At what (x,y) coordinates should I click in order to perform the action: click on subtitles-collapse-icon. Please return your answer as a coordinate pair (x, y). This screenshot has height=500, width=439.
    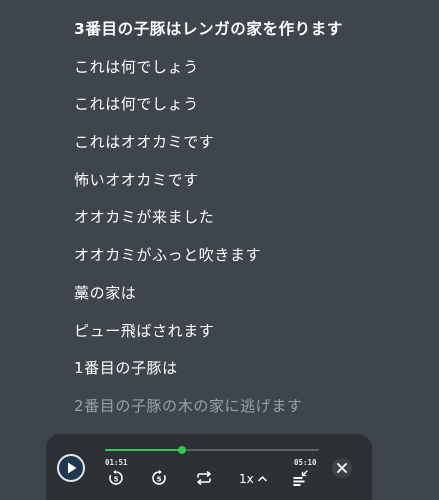
    Looking at the image, I should click on (300, 478).